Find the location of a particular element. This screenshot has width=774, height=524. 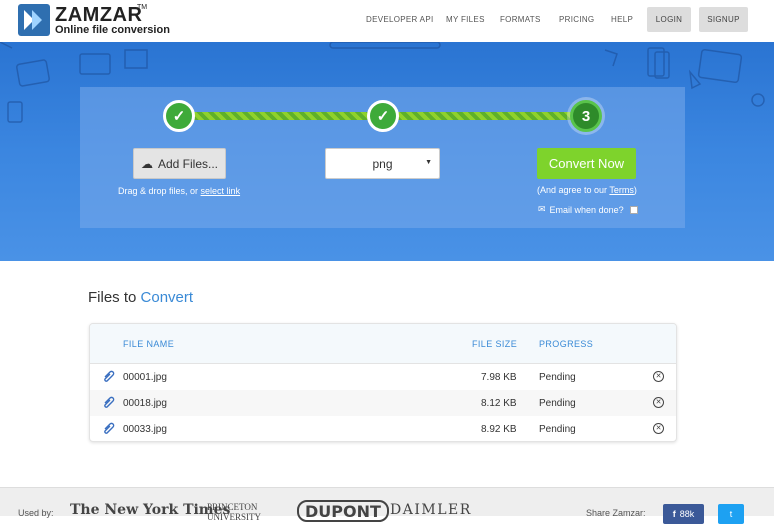

logo-tagline: Online file conversion is located at coordinates (112, 30).